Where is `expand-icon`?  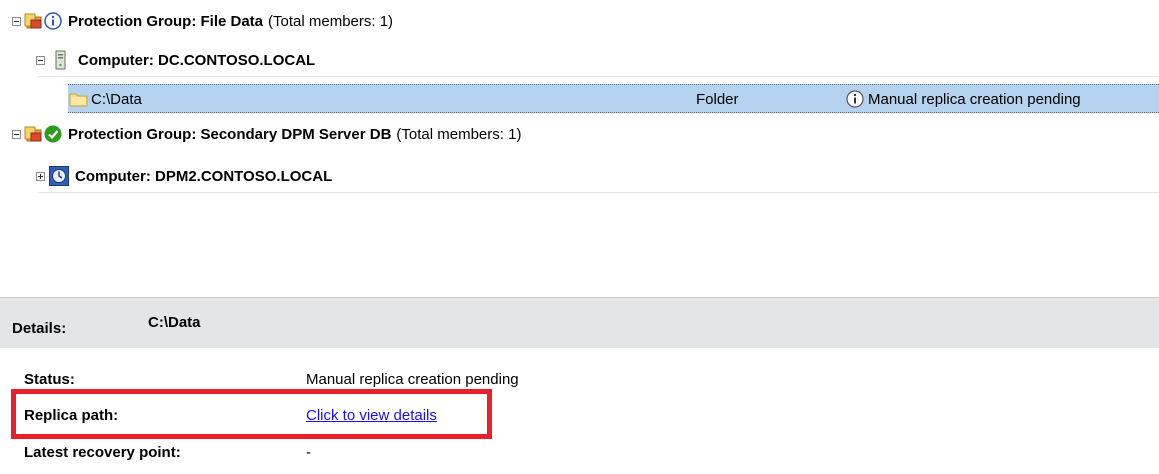
expand-icon is located at coordinates (40, 176).